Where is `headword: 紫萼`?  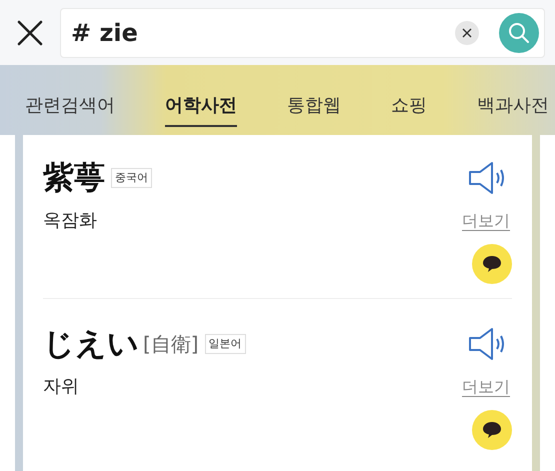
headword: 紫萼 is located at coordinates (74, 178).